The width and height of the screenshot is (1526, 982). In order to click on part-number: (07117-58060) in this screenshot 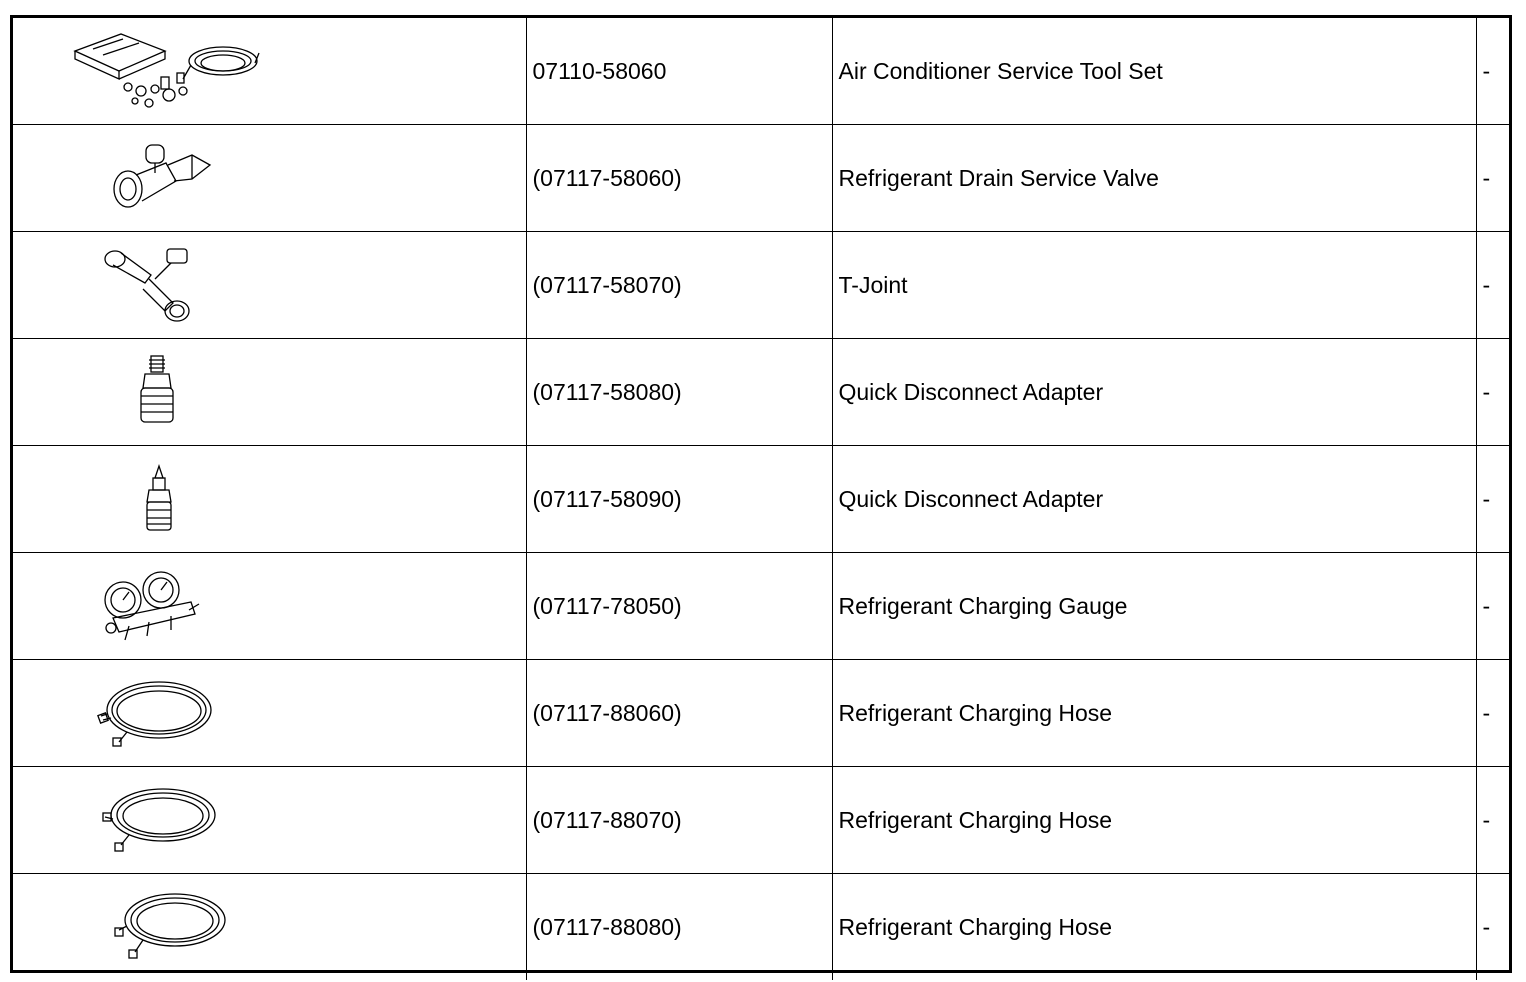, I will do `click(607, 177)`.